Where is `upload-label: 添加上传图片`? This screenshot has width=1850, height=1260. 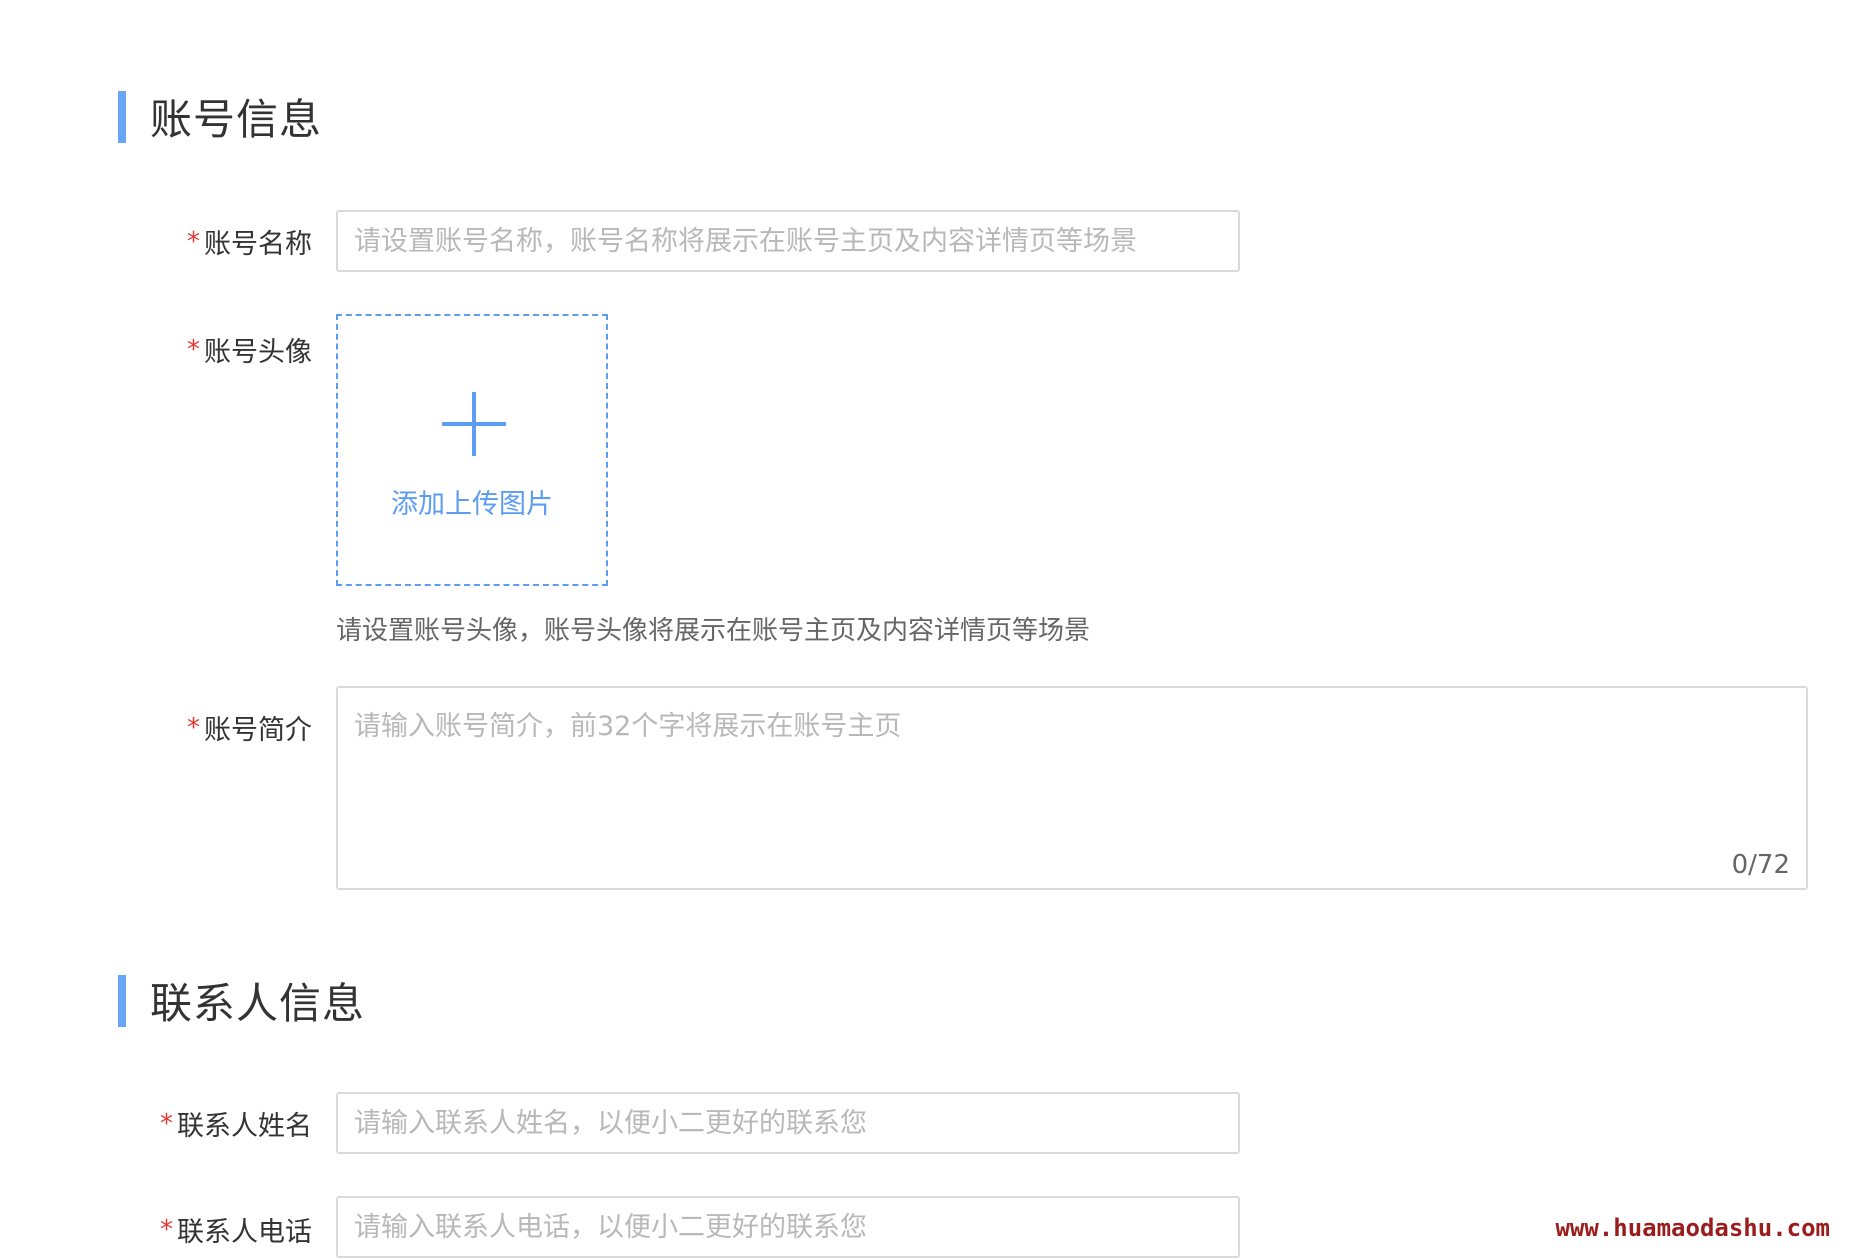
upload-label: 添加上传图片 is located at coordinates (472, 504).